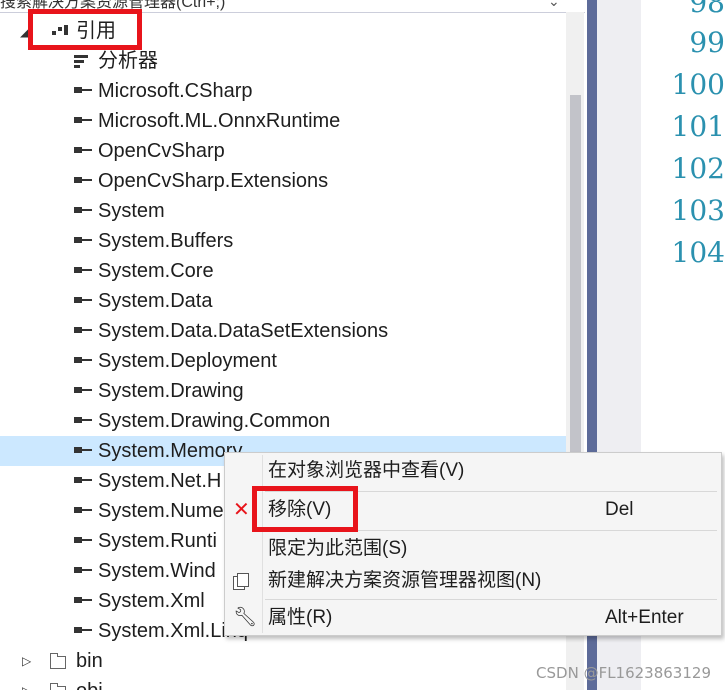  What do you see at coordinates (283, 361) in the screenshot?
I see `reference-item: System.Deployment` at bounding box center [283, 361].